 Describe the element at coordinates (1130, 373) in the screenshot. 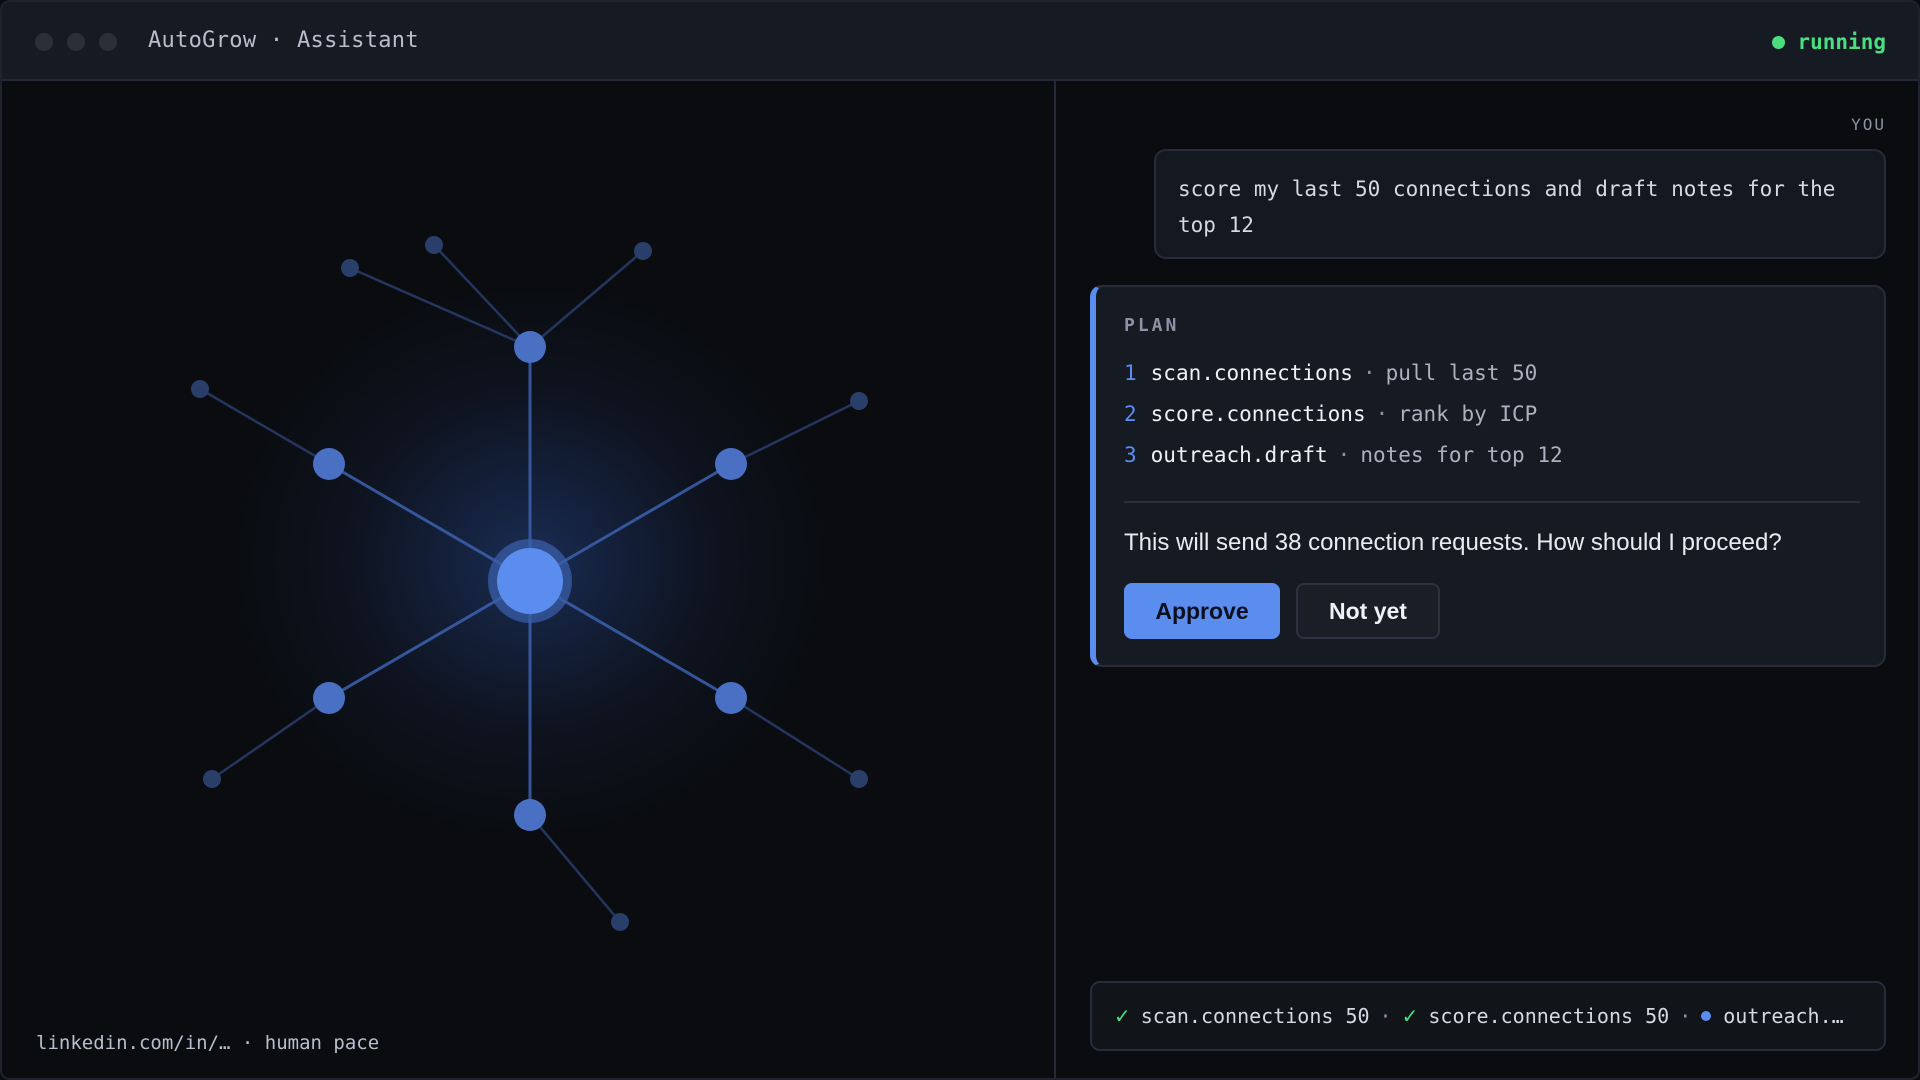

I see `step-number: 1` at that location.